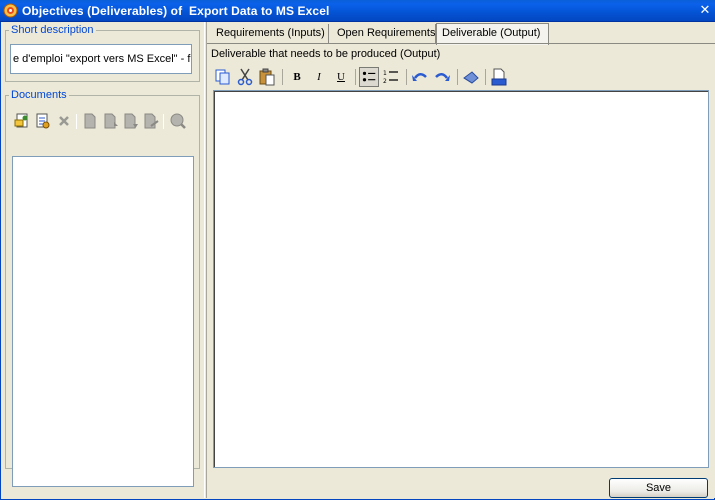  I want to click on bold-button: B, so click(297, 77).